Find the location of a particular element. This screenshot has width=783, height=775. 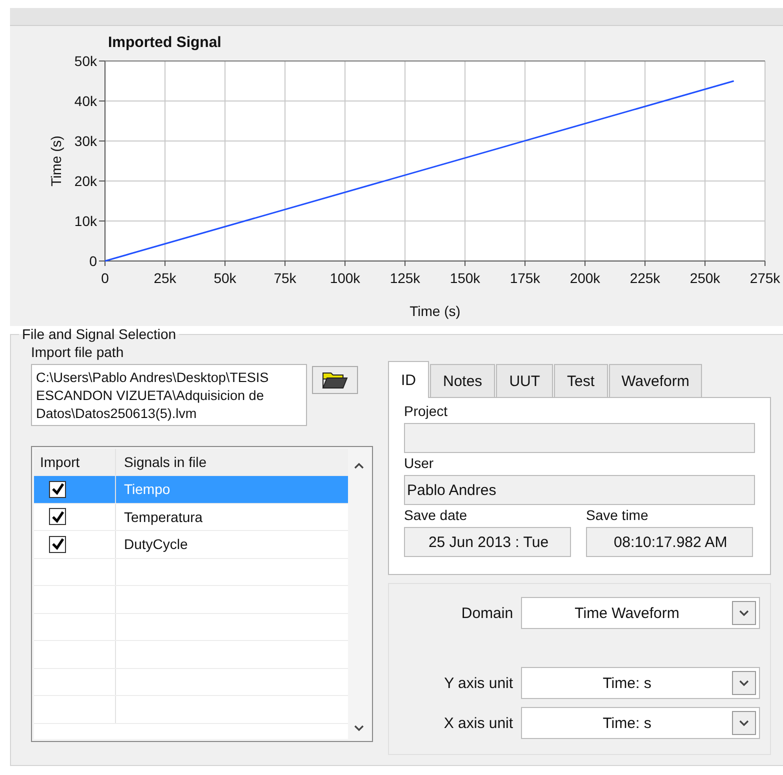

signal-name: Temperatura is located at coordinates (163, 516).